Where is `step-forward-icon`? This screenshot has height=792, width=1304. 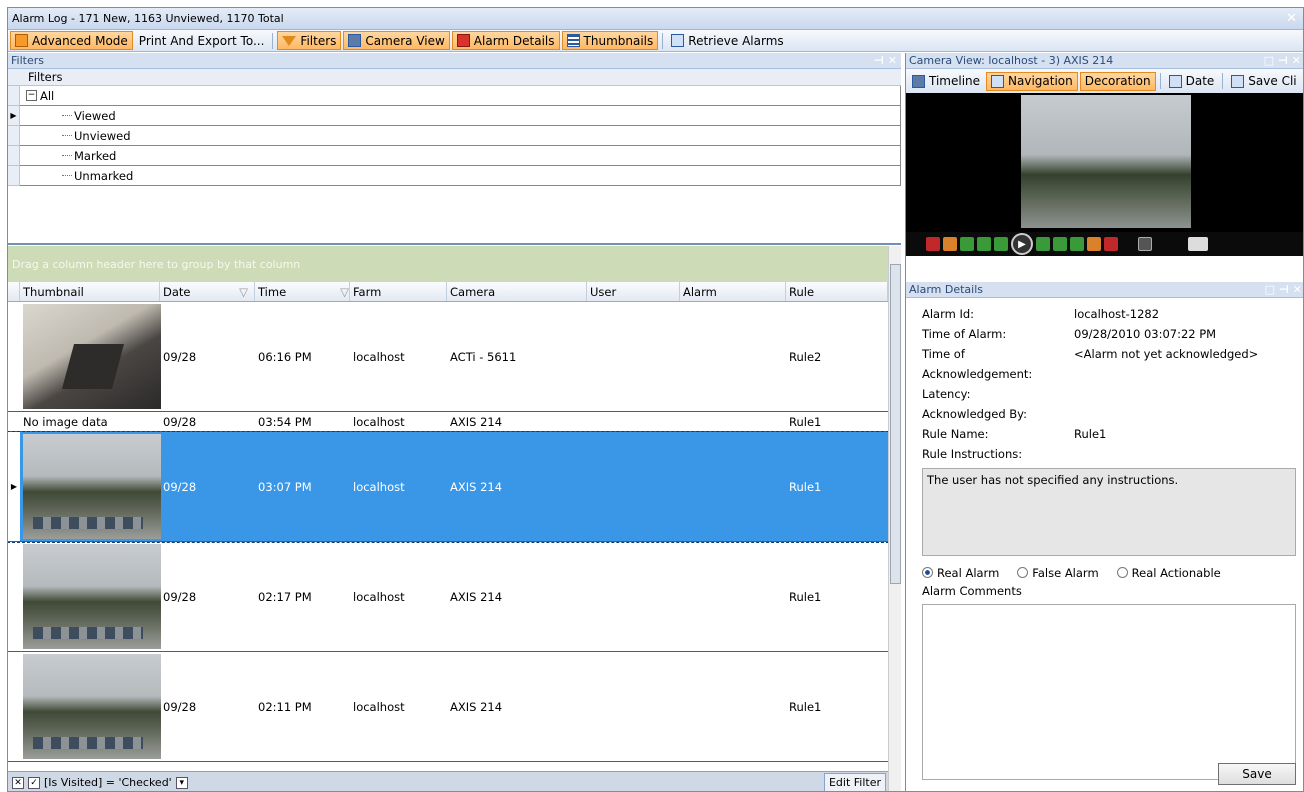
step-forward-icon is located at coordinates (1077, 244).